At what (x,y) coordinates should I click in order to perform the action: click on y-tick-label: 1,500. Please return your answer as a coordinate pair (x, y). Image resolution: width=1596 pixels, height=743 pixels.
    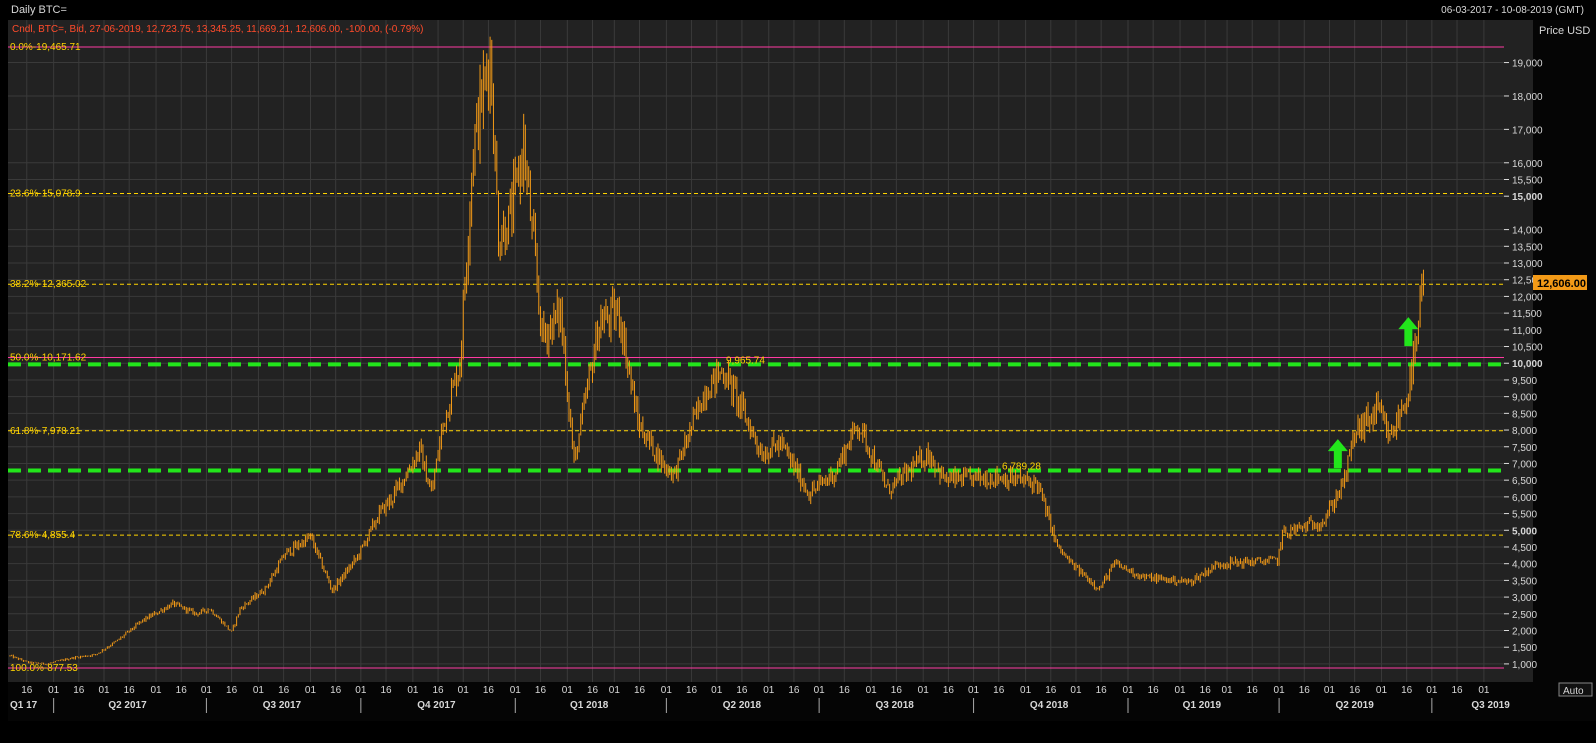
    Looking at the image, I should click on (1524, 648).